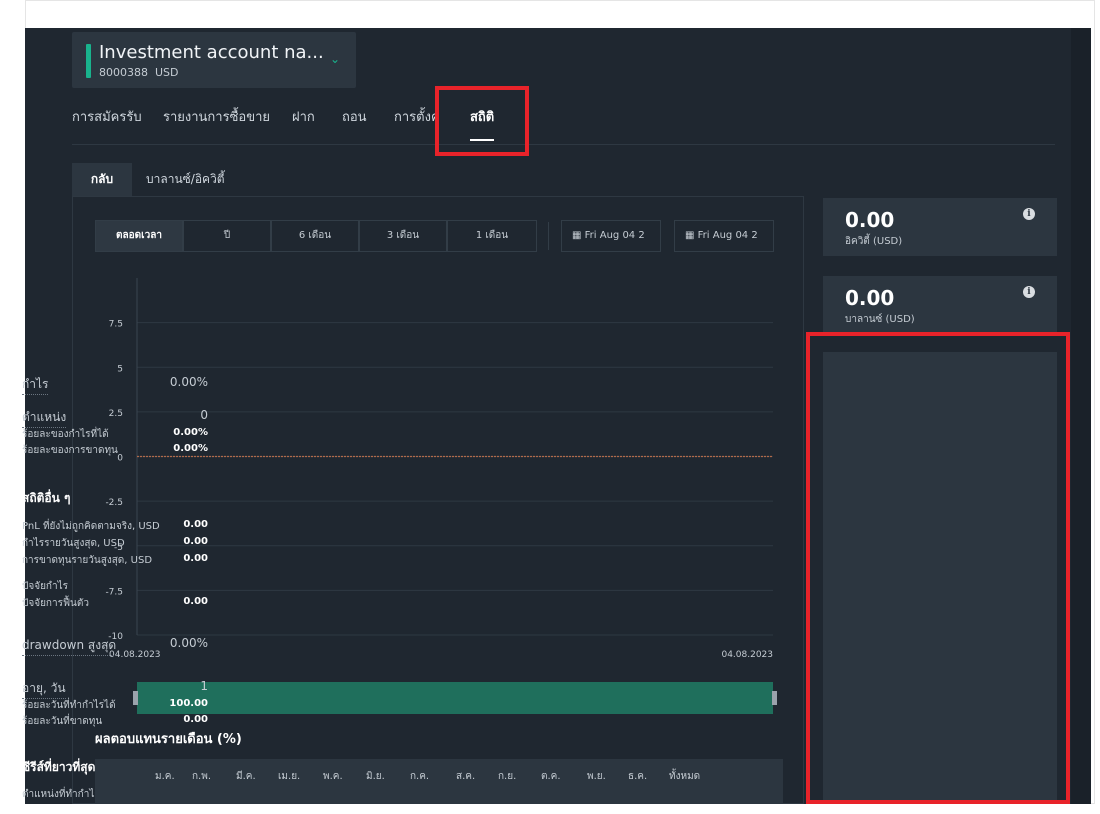  Describe the element at coordinates (117, 587) in the screenshot. I see `metric-profit-factor: ปัจจัยกำไร` at that location.